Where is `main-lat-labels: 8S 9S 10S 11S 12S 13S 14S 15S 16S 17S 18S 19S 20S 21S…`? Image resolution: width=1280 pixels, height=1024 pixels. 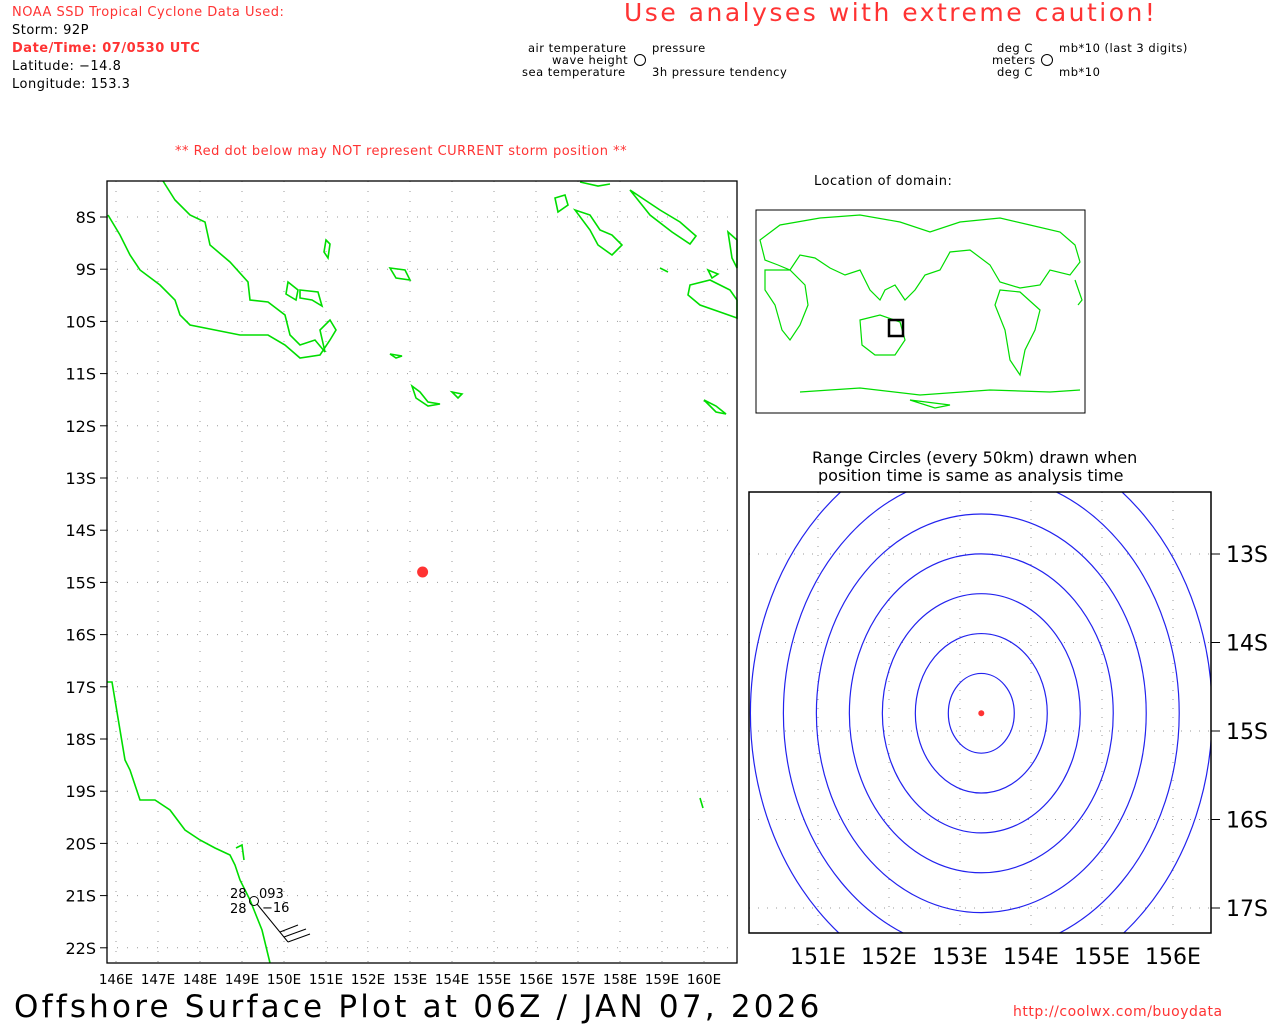 main-lat-labels: 8S 9S 10S 11S 12S 13S 14S 15S 16S 17S 18S 19S 20S 21S… is located at coordinates (86, 583).